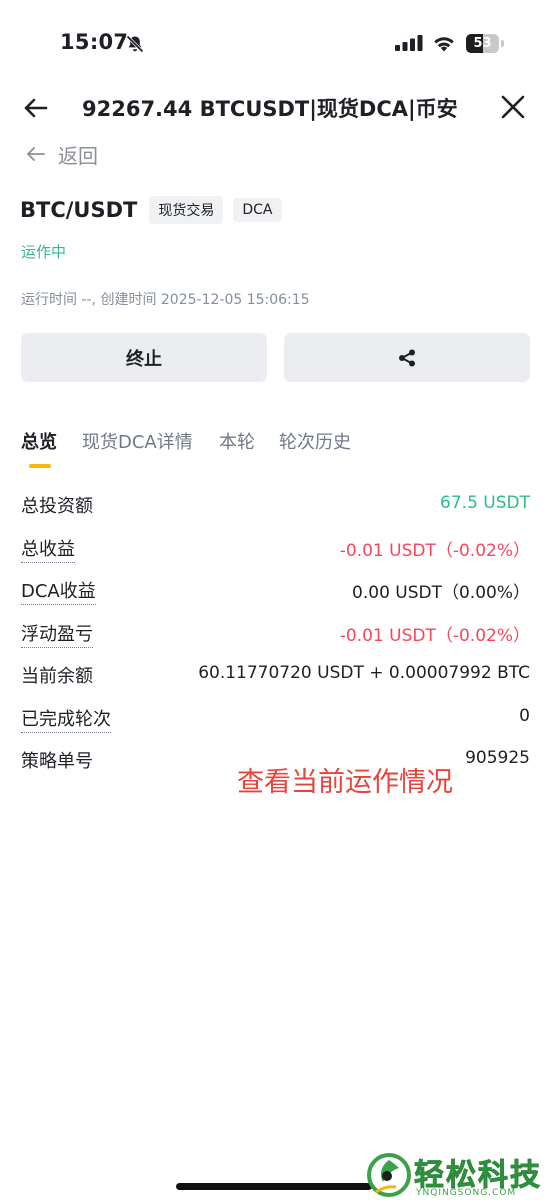 Image resolution: width=551 pixels, height=1200 pixels. I want to click on row-label: 总投资额, so click(57, 506).